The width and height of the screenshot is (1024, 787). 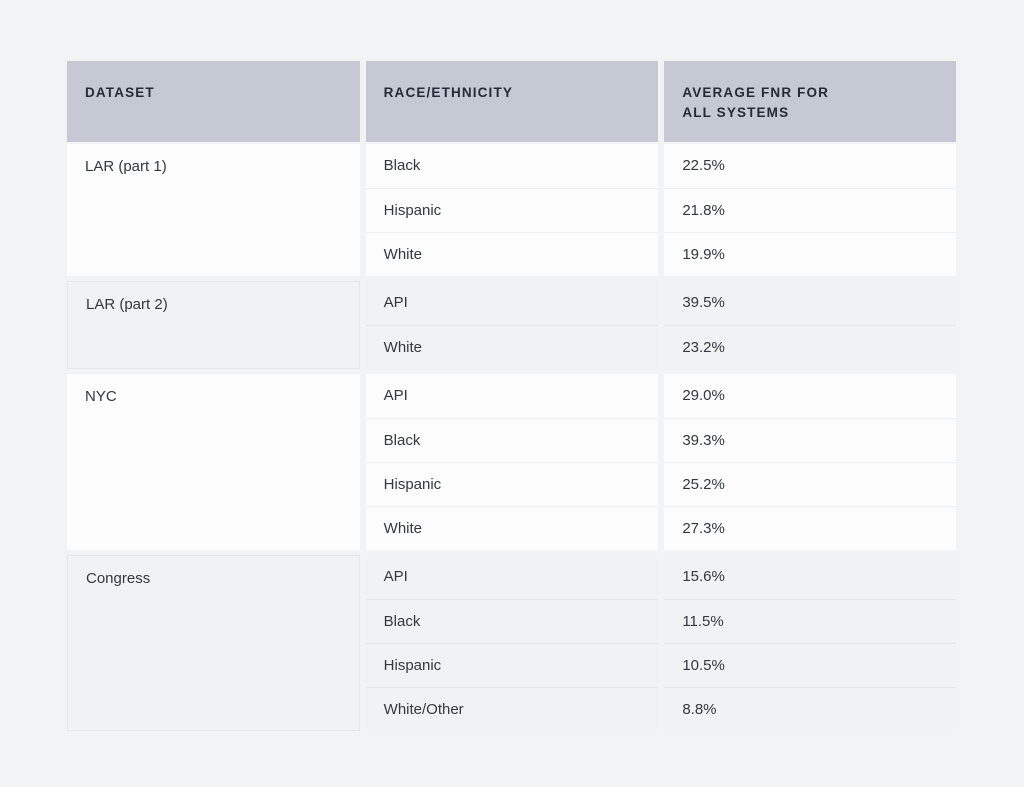 What do you see at coordinates (736, 112) in the screenshot?
I see `column-header-average-fnr-line-2: ALL SYSTEMS` at bounding box center [736, 112].